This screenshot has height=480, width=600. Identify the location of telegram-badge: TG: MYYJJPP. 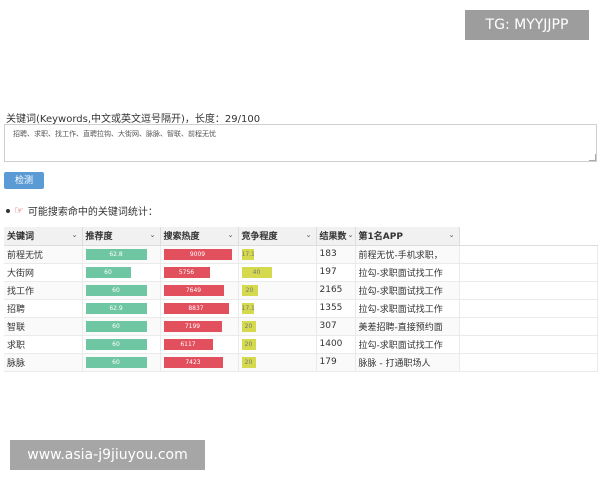
(527, 25).